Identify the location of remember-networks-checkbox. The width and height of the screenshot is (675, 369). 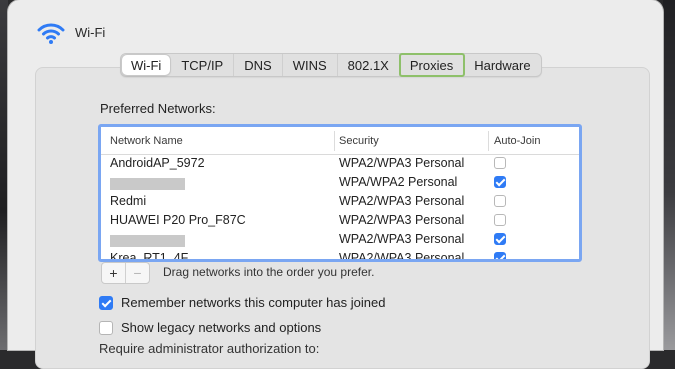
(106, 302).